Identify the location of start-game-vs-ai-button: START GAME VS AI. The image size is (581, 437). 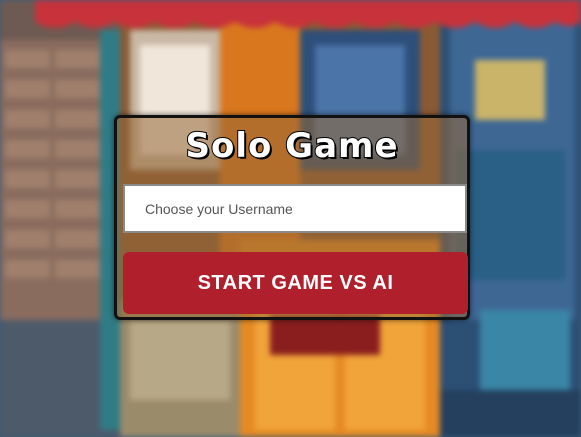
(295, 283).